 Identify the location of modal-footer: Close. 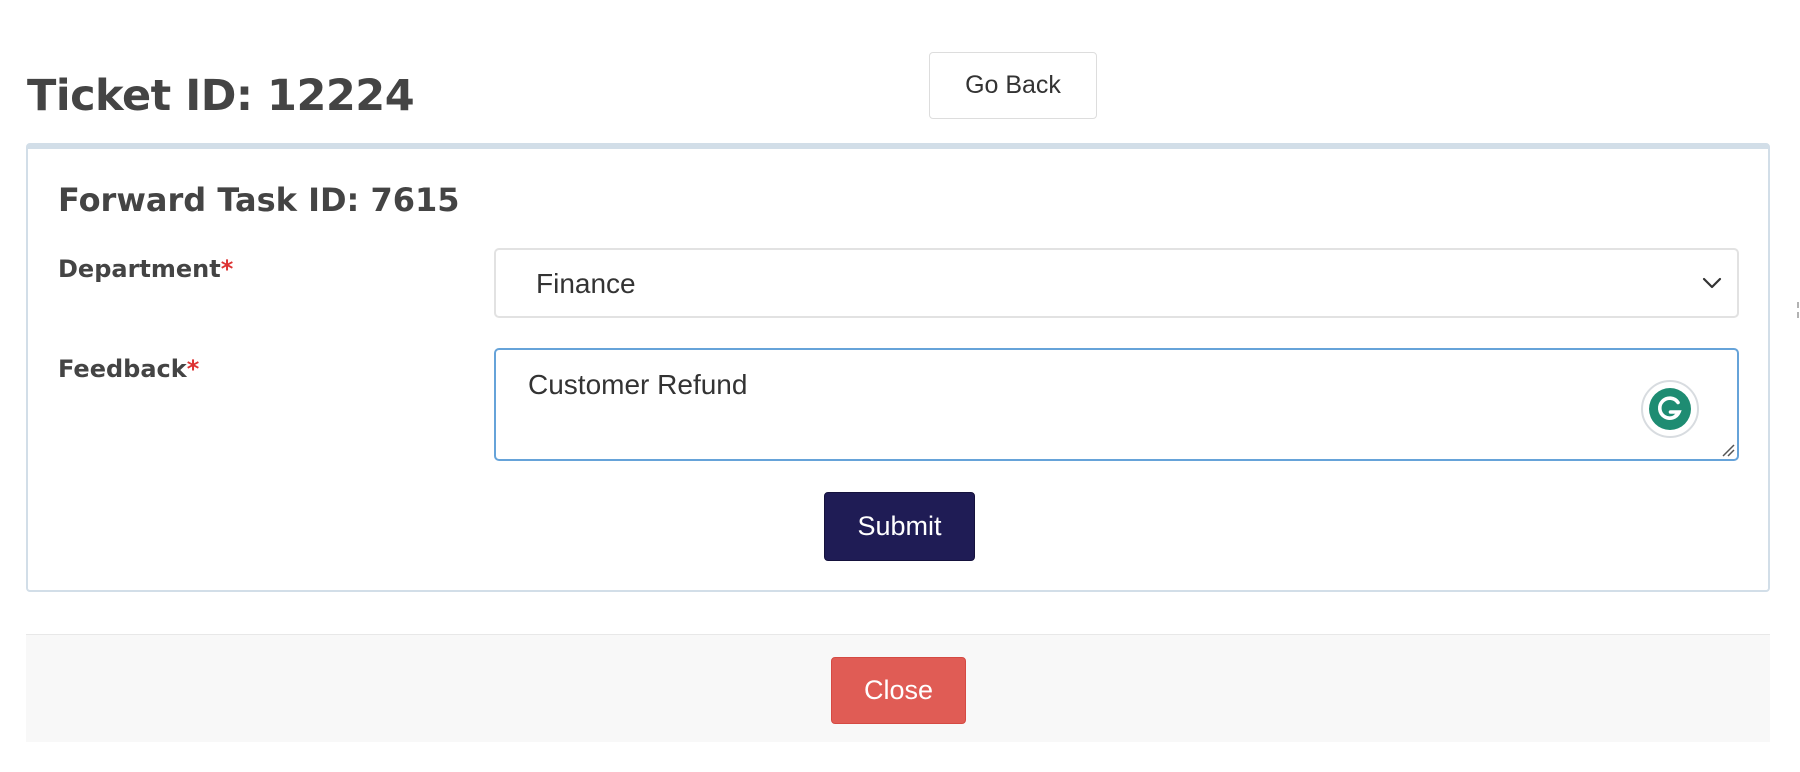
(898, 688).